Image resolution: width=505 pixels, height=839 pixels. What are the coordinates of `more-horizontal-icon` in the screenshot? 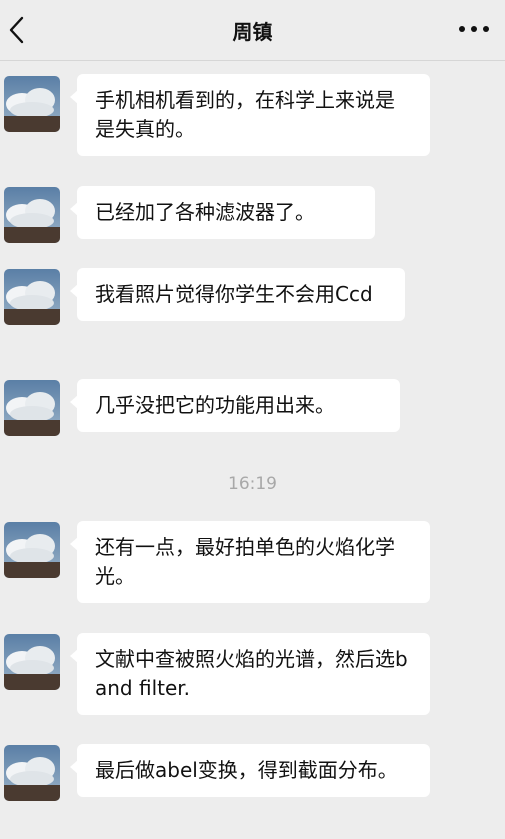 It's located at (474, 29).